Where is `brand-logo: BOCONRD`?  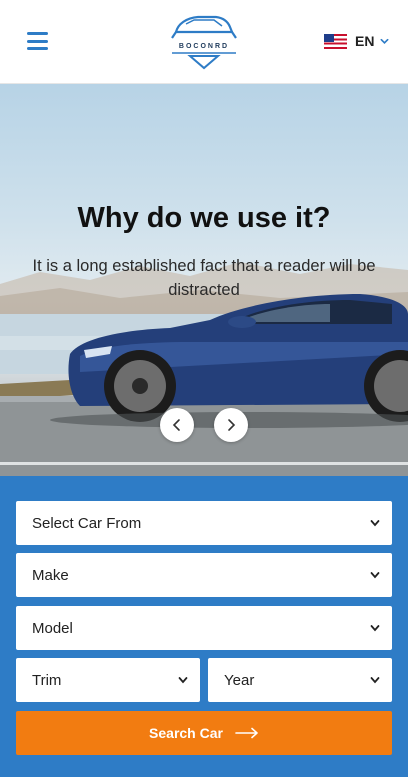 brand-logo: BOCONRD is located at coordinates (204, 41).